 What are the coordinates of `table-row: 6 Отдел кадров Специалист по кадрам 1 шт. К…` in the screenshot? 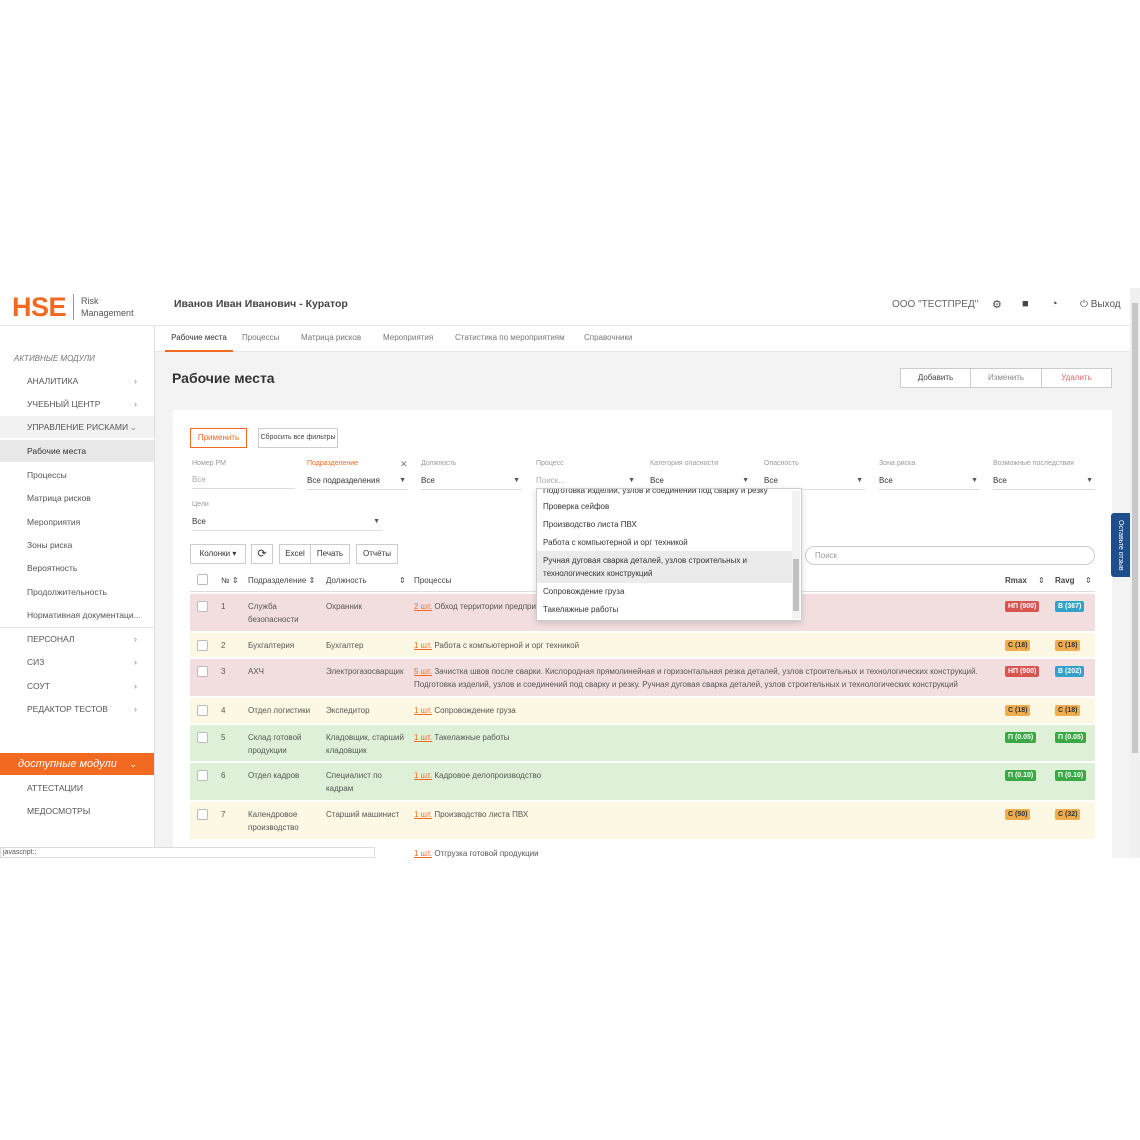 It's located at (642, 782).